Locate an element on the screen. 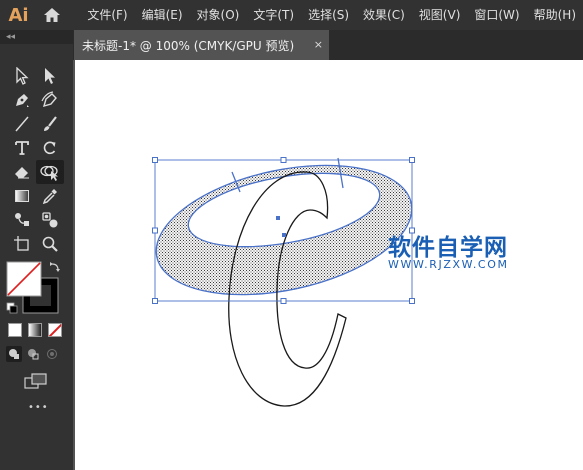  tools-panel: ◂◂ ••• is located at coordinates (36, 250).